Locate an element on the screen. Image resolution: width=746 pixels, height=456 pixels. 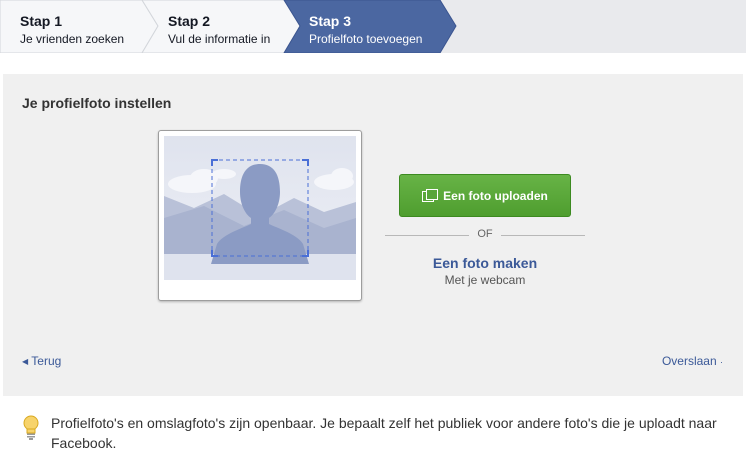
upload-photo-label: Een foto uploaden is located at coordinates (495, 195).